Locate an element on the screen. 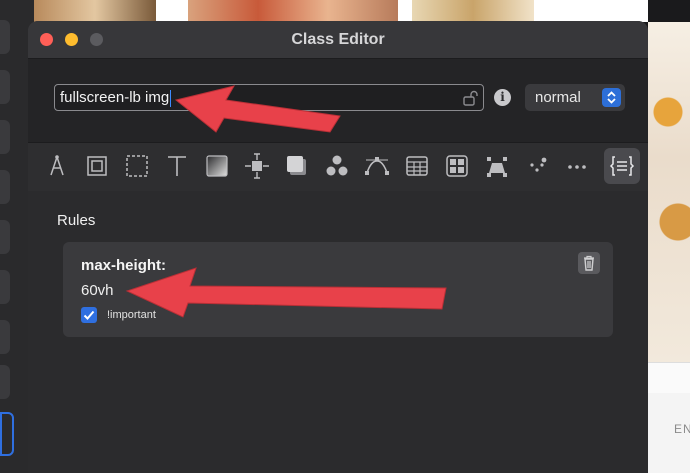 The width and height of the screenshot is (690, 473). background-text: EN is located at coordinates (682, 429).